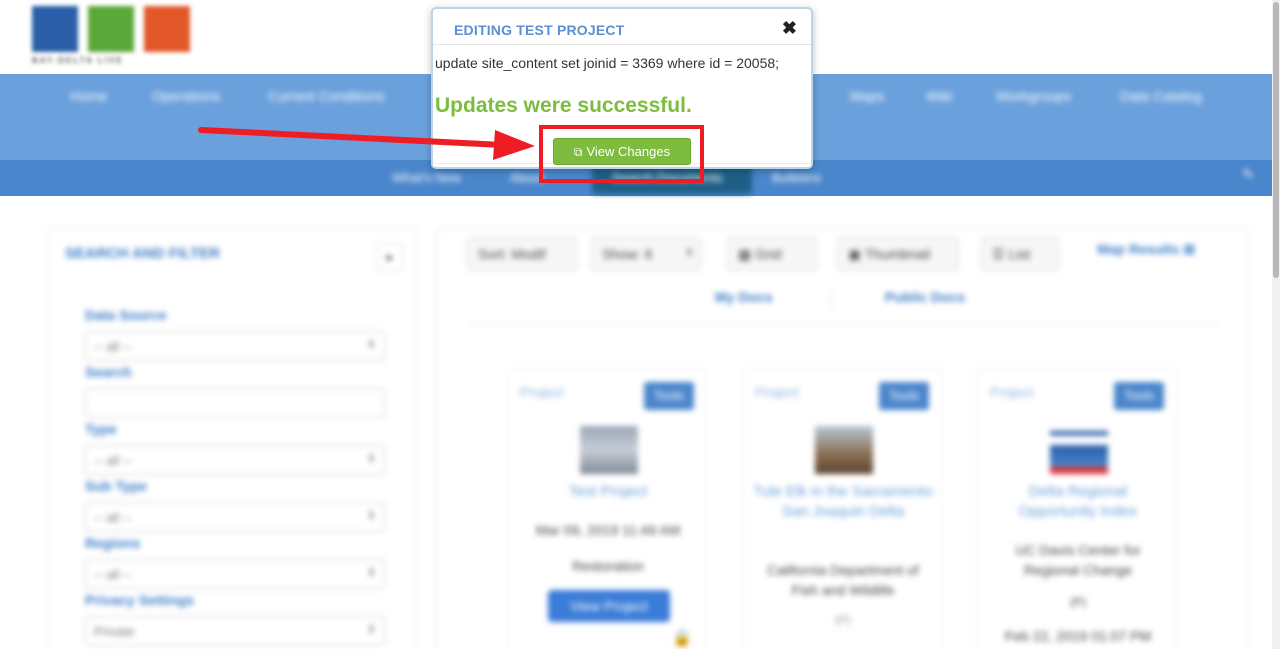  I want to click on close-icon: ✖, so click(789, 28).